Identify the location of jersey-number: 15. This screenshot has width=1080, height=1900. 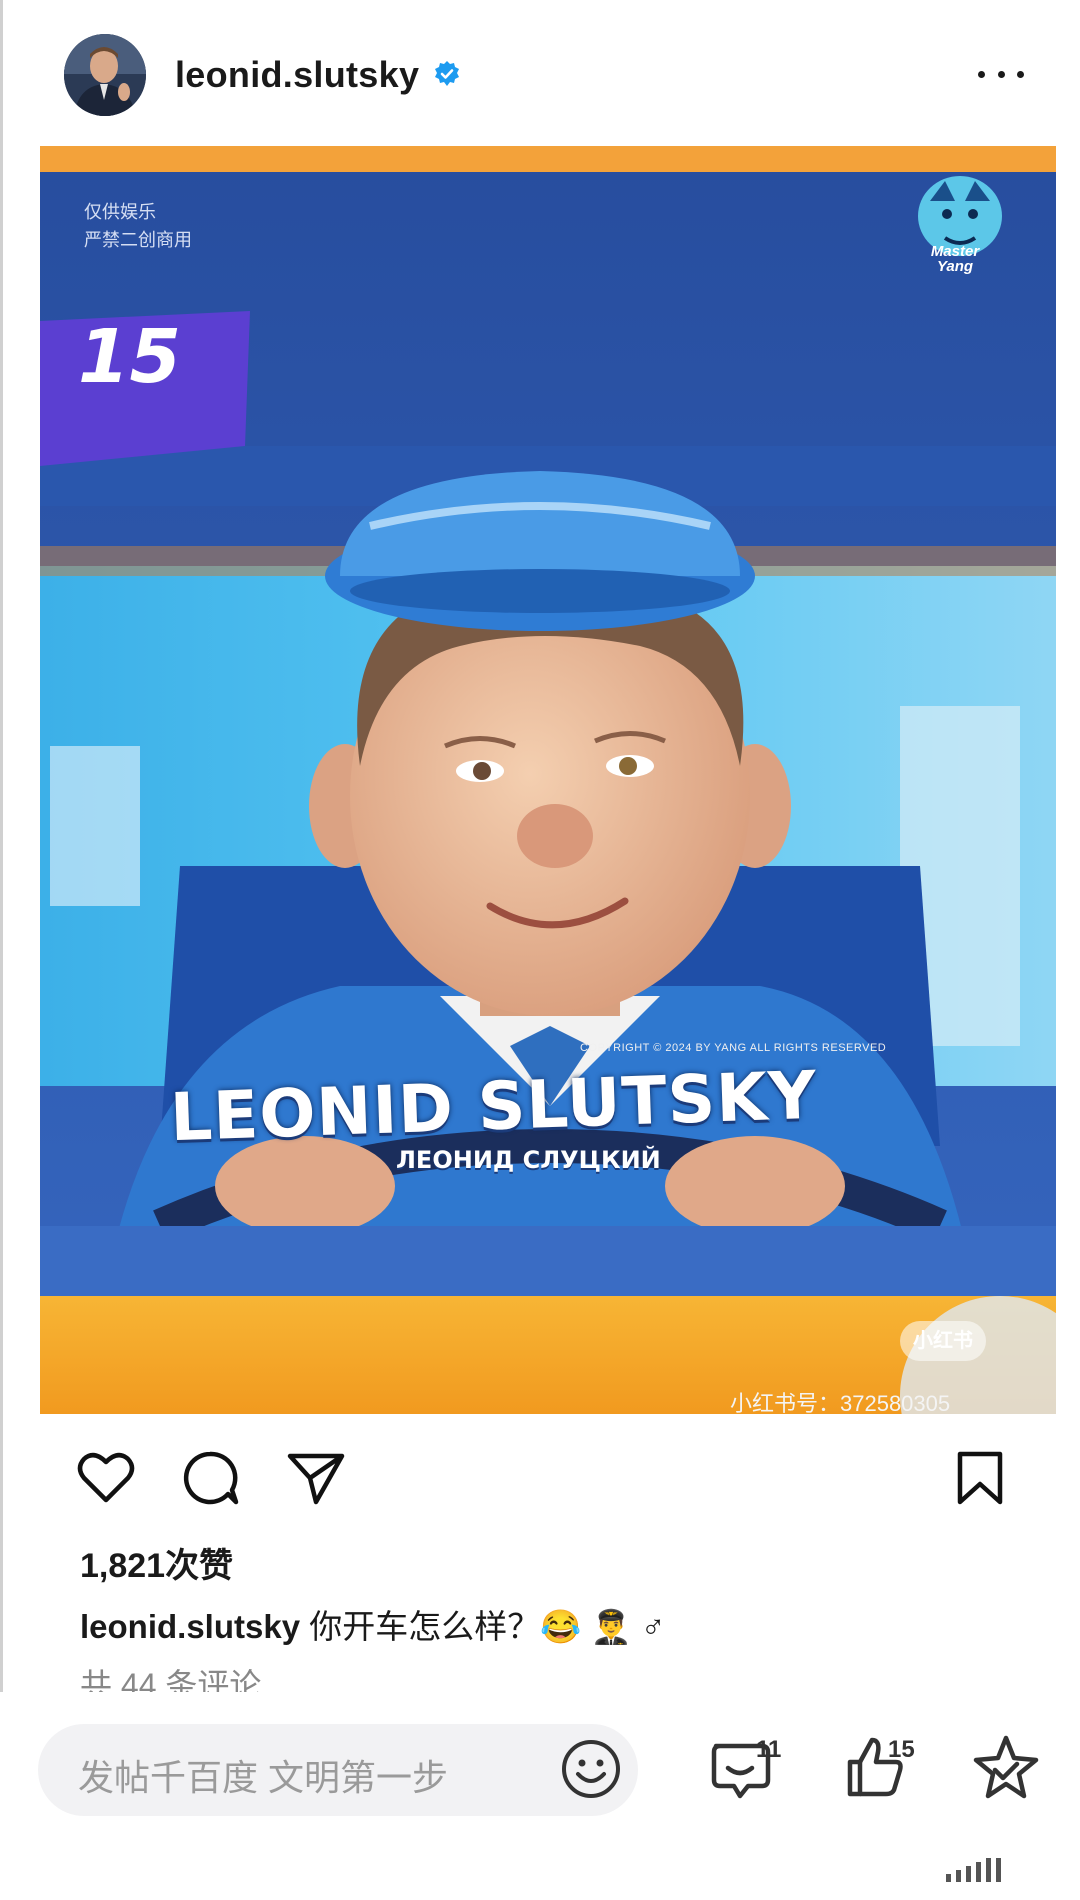
(129, 357).